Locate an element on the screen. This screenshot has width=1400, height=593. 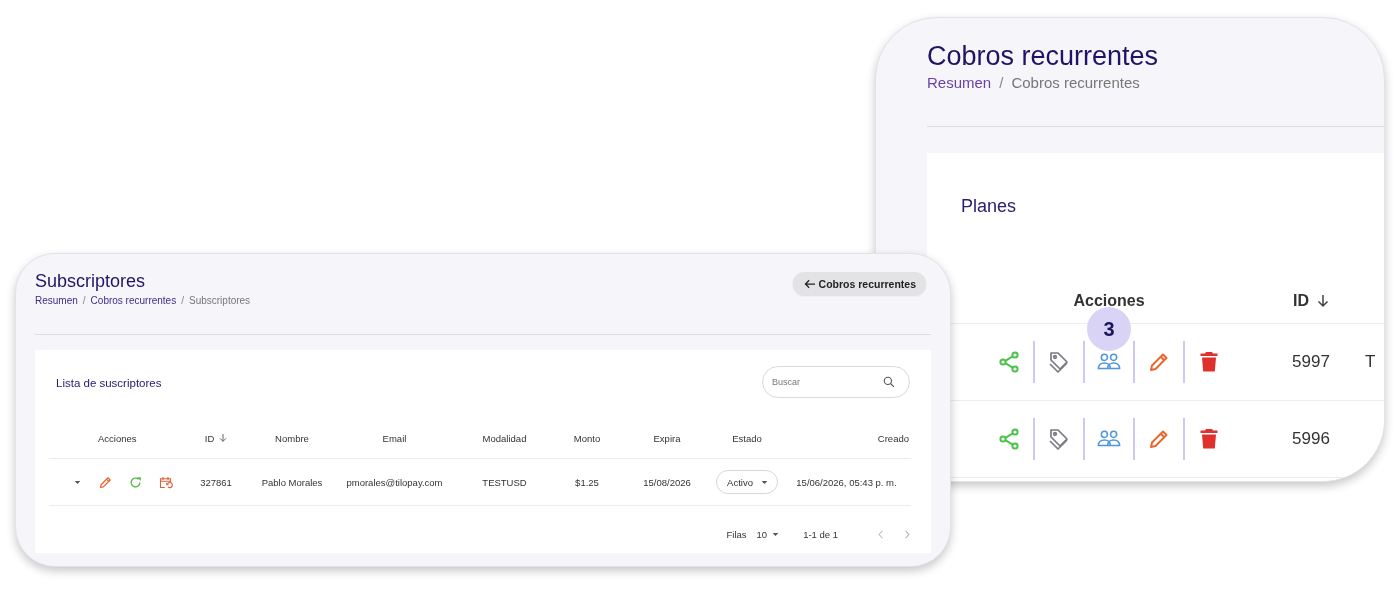
column-header: Expira is located at coordinates (667, 438).